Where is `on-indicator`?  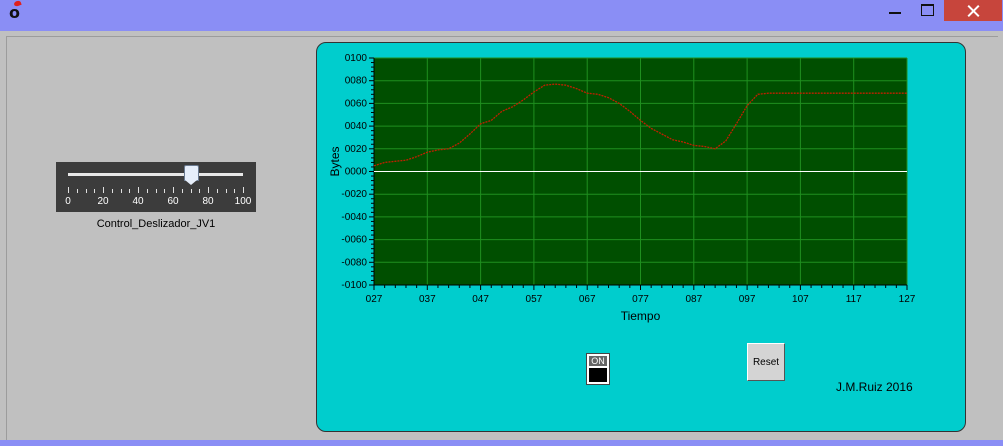
on-indicator is located at coordinates (598, 375).